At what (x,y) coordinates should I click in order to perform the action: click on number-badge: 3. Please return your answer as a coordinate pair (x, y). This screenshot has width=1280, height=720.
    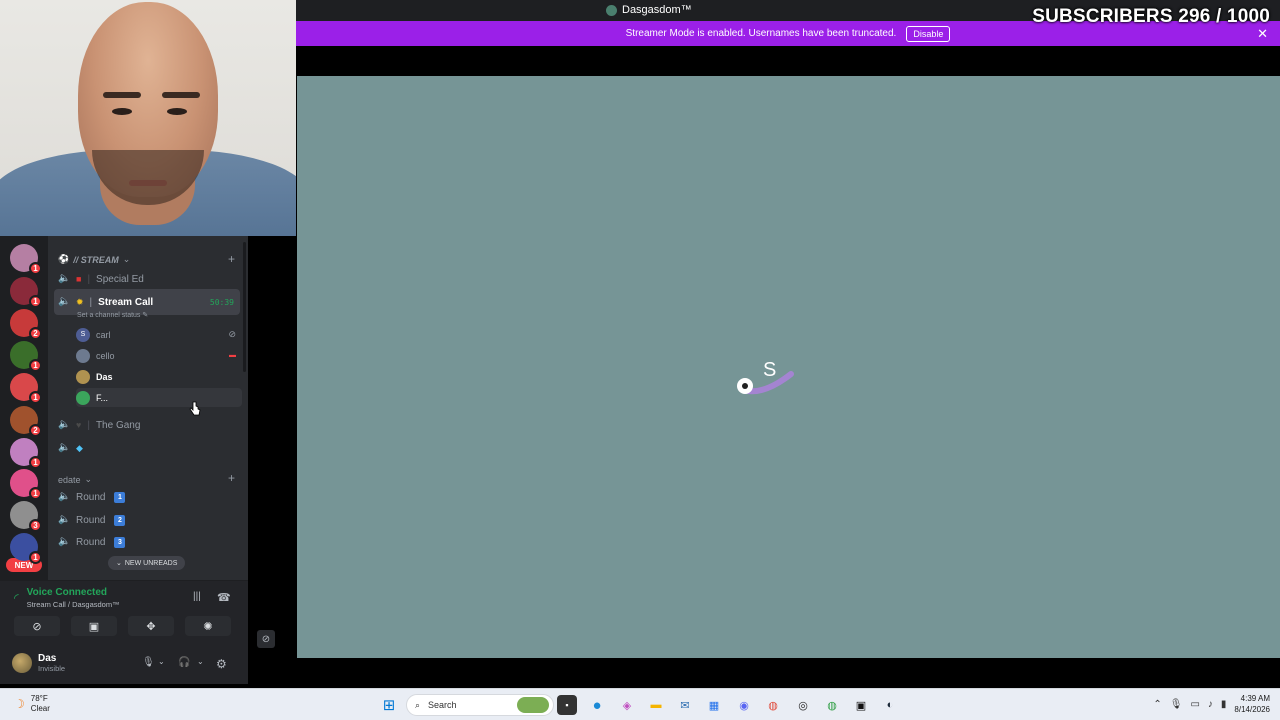
    Looking at the image, I should click on (120, 542).